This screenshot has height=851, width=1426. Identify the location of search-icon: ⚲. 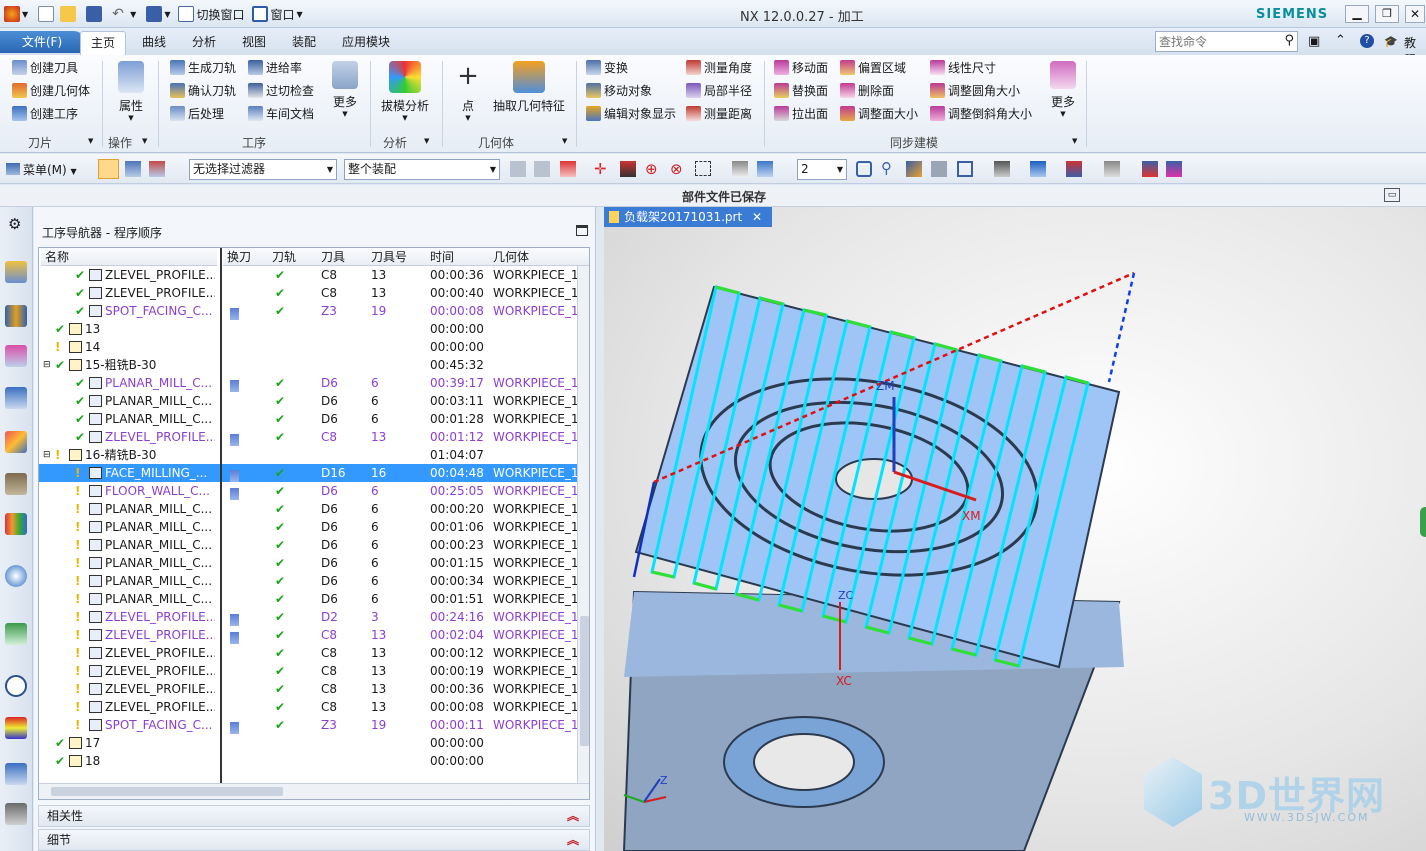
(1289, 40).